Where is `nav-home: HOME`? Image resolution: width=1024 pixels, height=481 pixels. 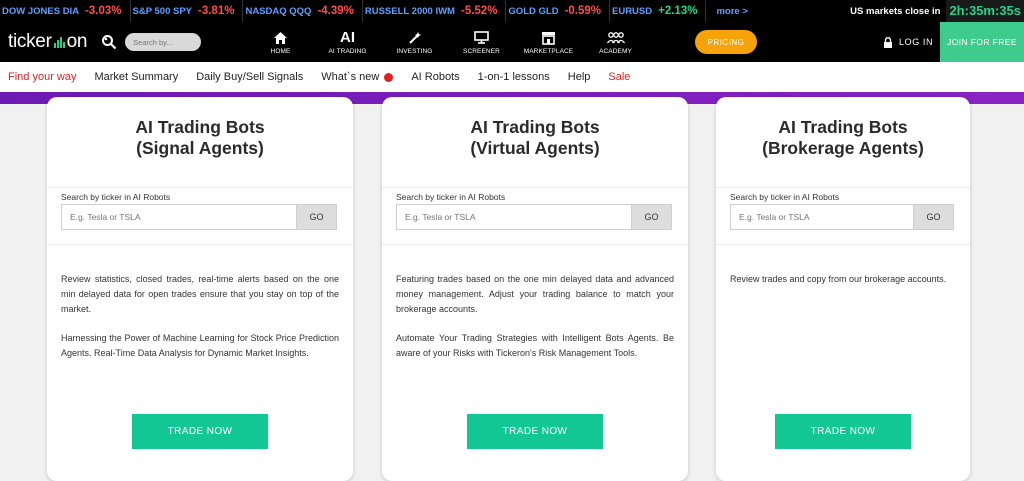 nav-home: HOME is located at coordinates (280, 42).